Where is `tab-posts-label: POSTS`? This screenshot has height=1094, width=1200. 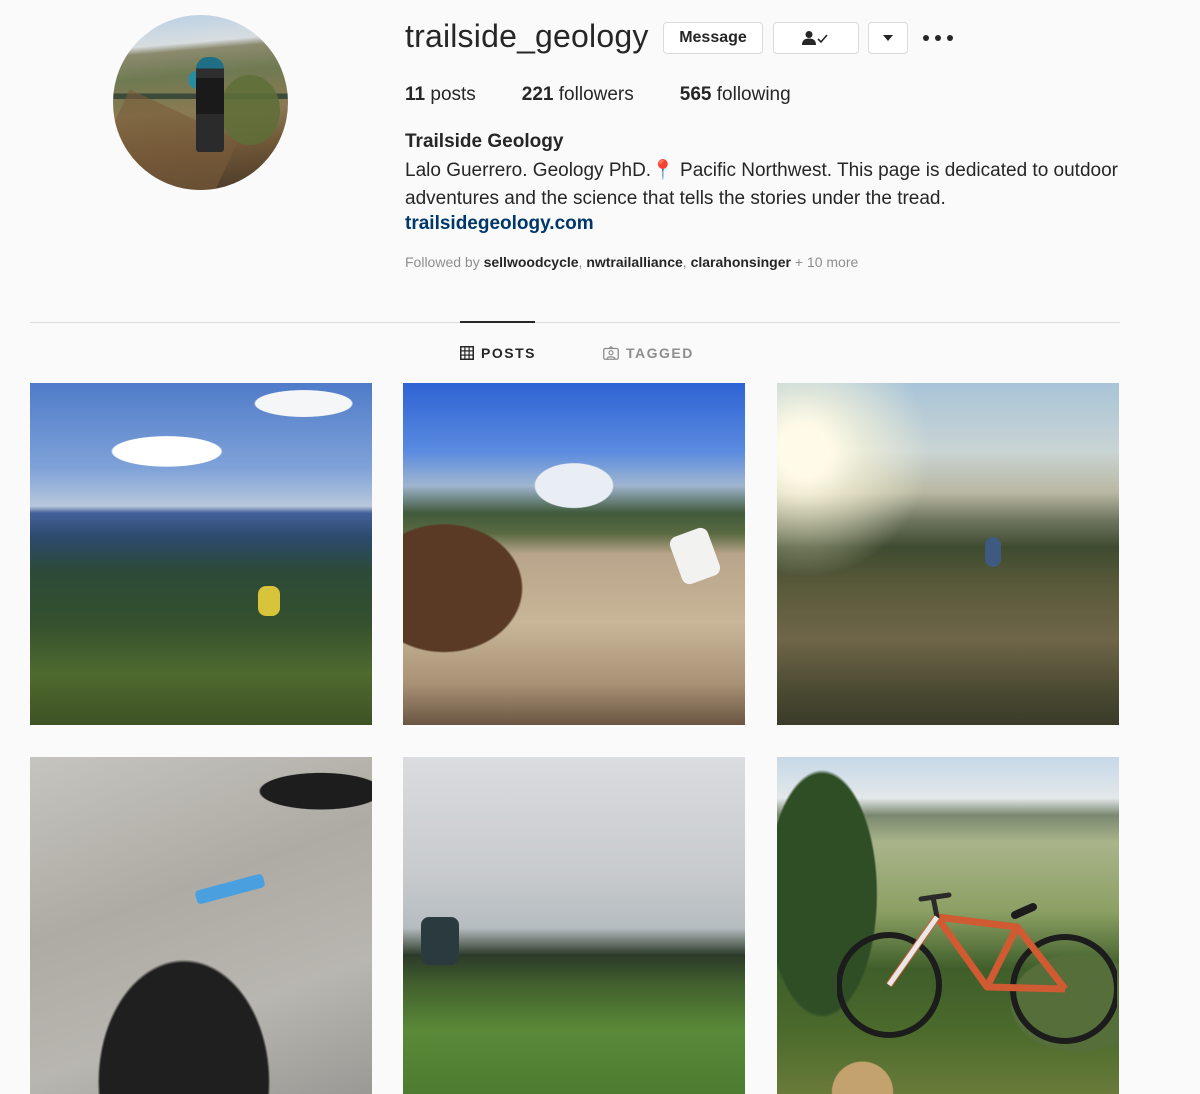
tab-posts-label: POSTS is located at coordinates (508, 353).